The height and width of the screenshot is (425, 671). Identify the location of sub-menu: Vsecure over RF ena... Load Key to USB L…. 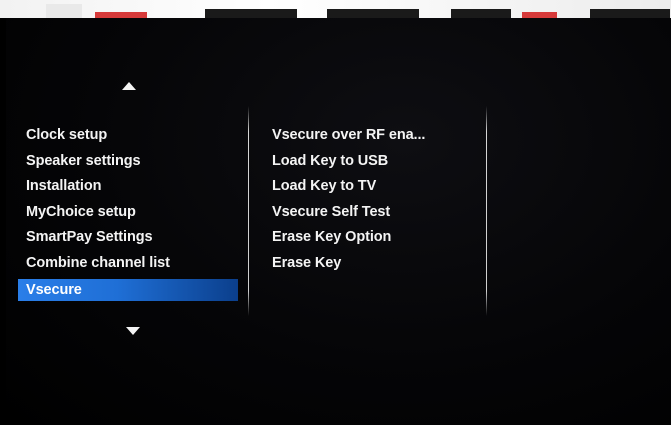
(374, 200).